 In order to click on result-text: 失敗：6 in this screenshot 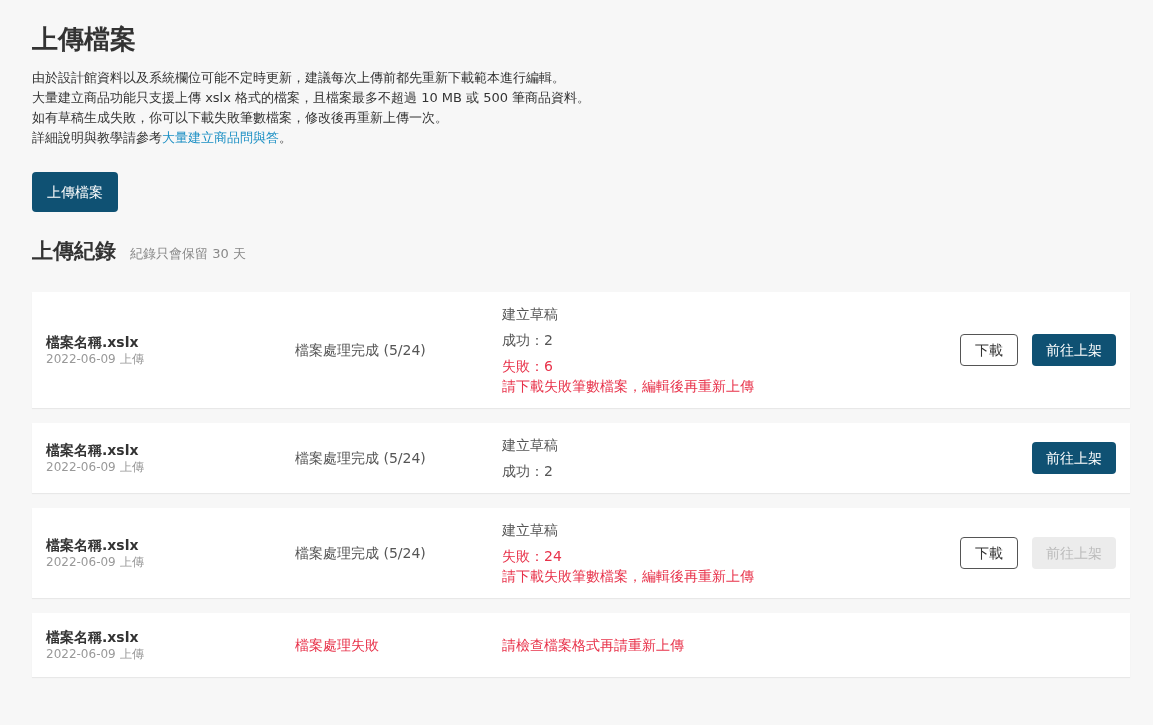, I will do `click(527, 366)`.